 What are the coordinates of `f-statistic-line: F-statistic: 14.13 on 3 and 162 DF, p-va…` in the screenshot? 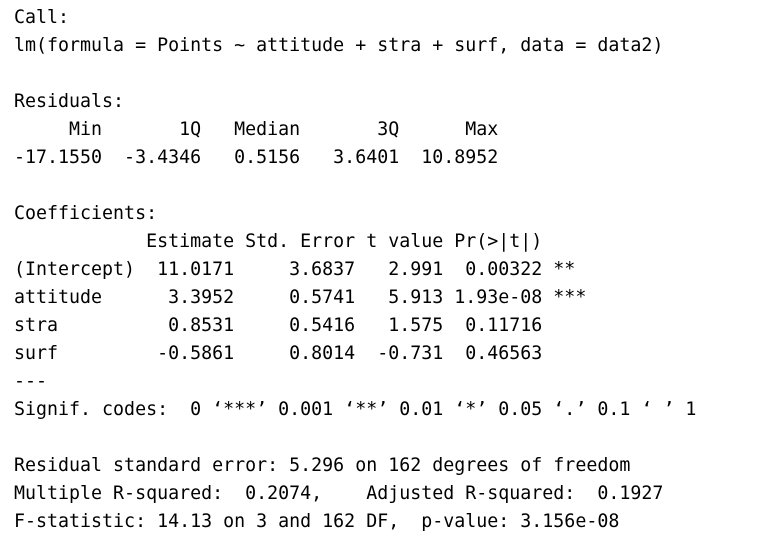 It's located at (317, 521).